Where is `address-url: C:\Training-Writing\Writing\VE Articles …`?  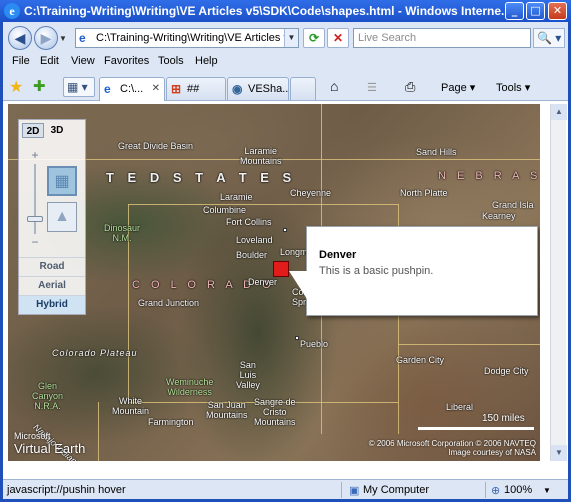
address-url: C:\Training-Writing\Writing\VE Articles … is located at coordinates (190, 38).